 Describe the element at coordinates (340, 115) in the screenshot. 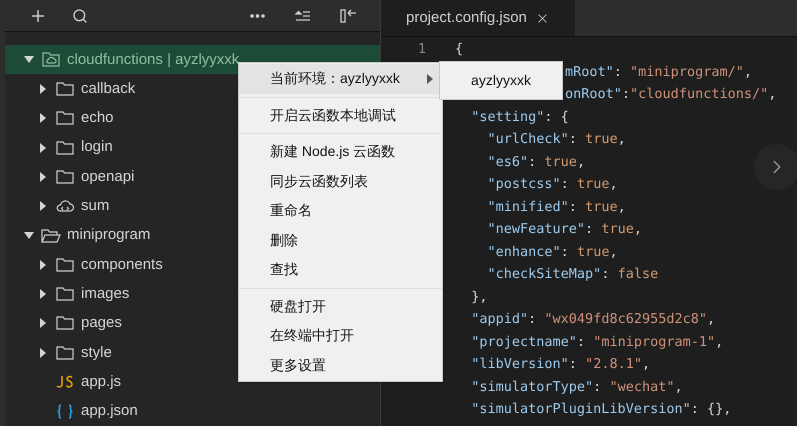

I see `menu-item: 开启云函数本地调试` at that location.